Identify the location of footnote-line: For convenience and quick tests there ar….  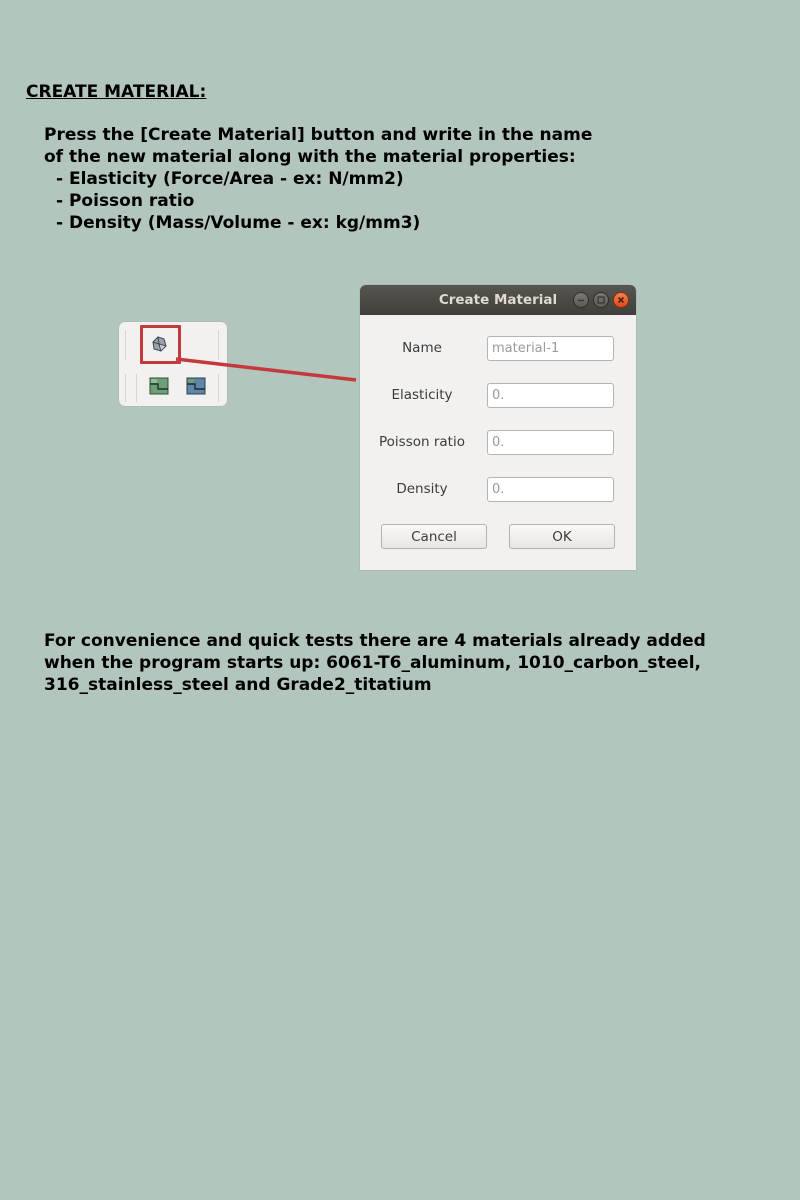
(375, 641).